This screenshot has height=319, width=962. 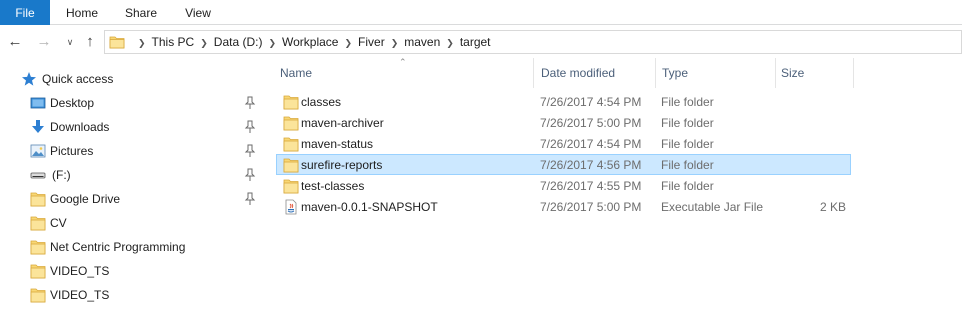 What do you see at coordinates (58, 223) in the screenshot?
I see `sidebar-item-label: CV` at bounding box center [58, 223].